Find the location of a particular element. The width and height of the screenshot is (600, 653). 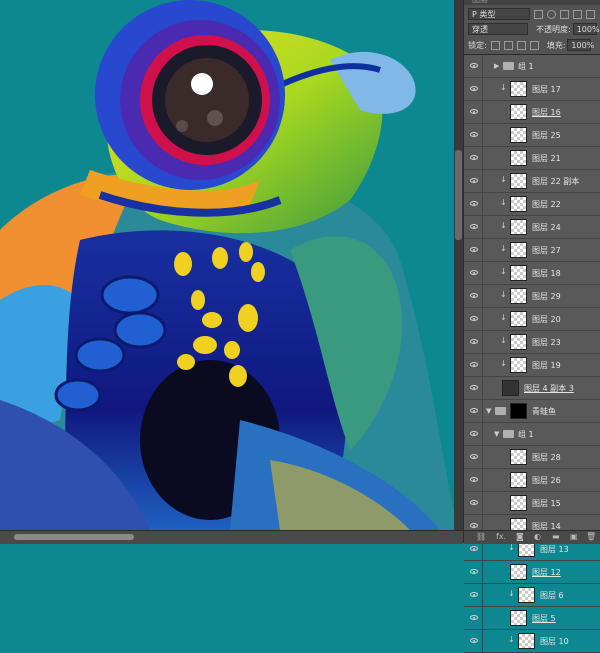

filter-shape-icon is located at coordinates (577, 14).